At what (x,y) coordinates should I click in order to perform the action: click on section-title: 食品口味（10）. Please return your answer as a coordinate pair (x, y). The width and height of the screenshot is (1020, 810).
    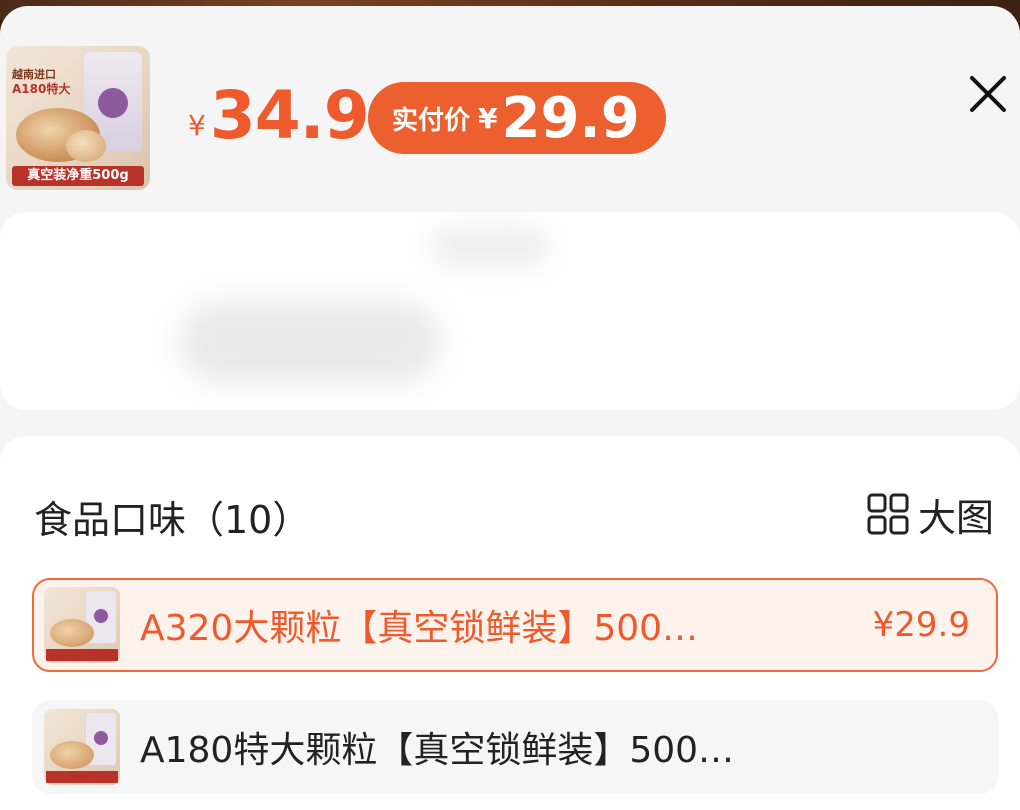
    Looking at the image, I should click on (172, 520).